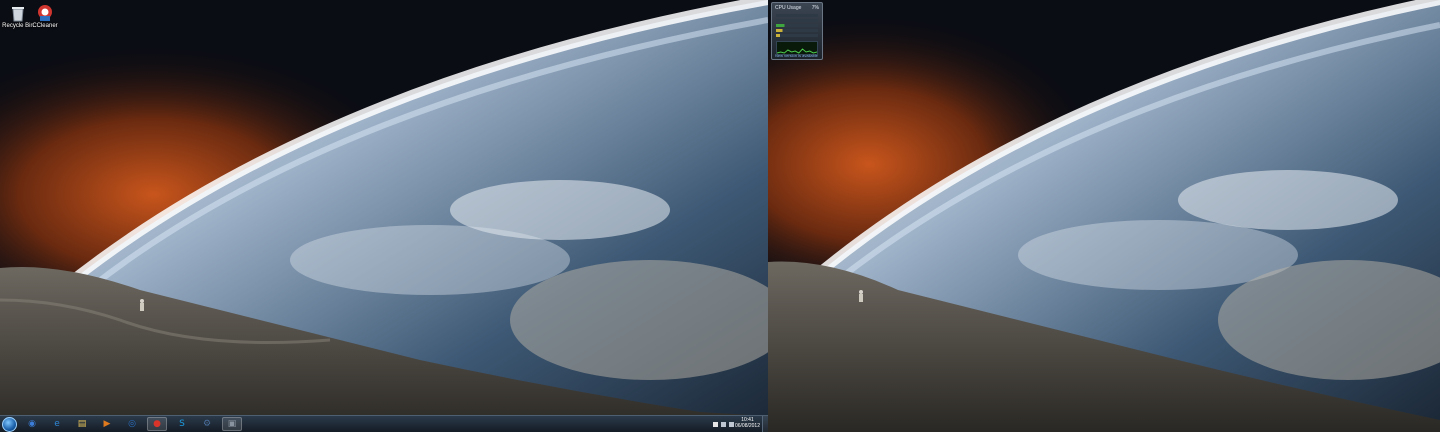  What do you see at coordinates (715, 424) in the screenshot?
I see `flag-icon` at bounding box center [715, 424].